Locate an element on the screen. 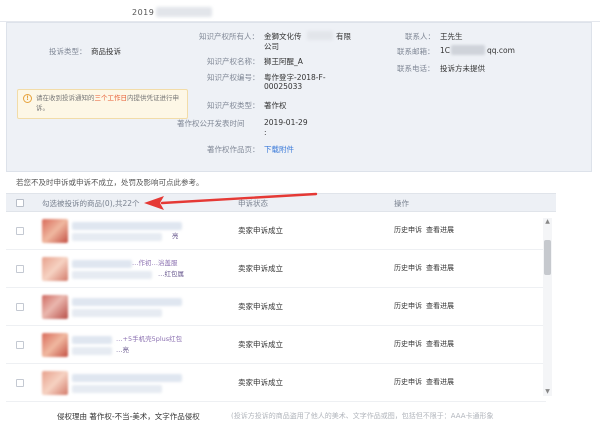  infringement-reason-detail: (投诉方投诉的商品盗用了他人的美术、文字作品或图，包括但不限于：AAA卡通形象 is located at coordinates (362, 416).